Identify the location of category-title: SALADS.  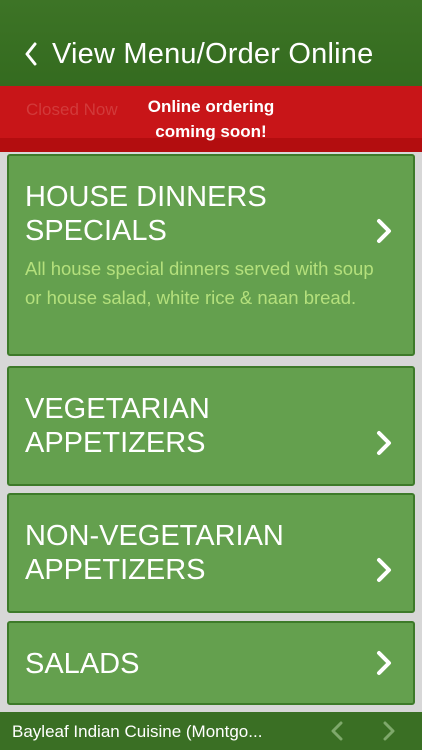
(82, 664).